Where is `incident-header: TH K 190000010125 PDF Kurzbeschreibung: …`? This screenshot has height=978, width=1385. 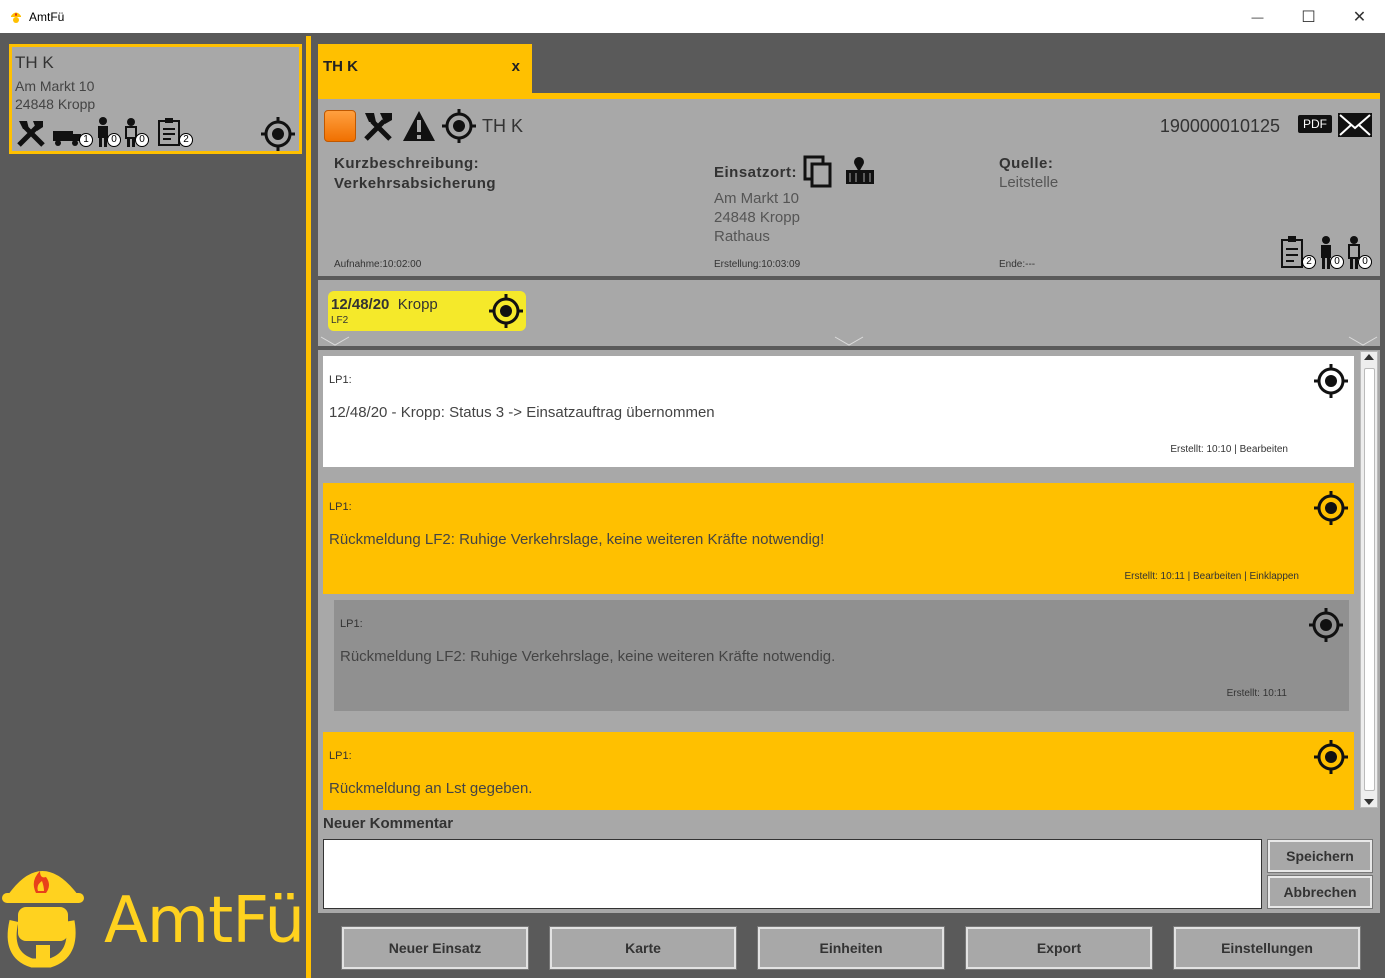
incident-header: TH K 190000010125 PDF Kurzbeschreibung: … is located at coordinates (849, 187).